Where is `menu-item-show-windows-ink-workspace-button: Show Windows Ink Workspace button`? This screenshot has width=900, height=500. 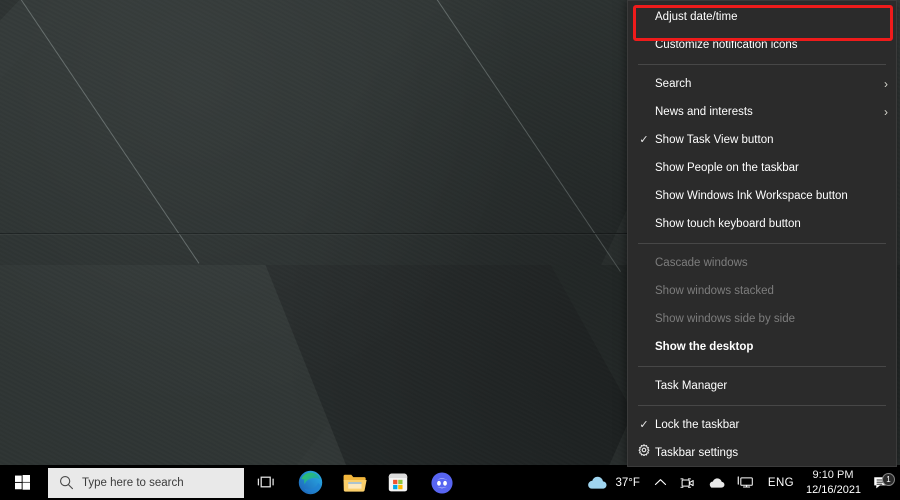 menu-item-show-windows-ink-workspace-button: Show Windows Ink Workspace button is located at coordinates (762, 196).